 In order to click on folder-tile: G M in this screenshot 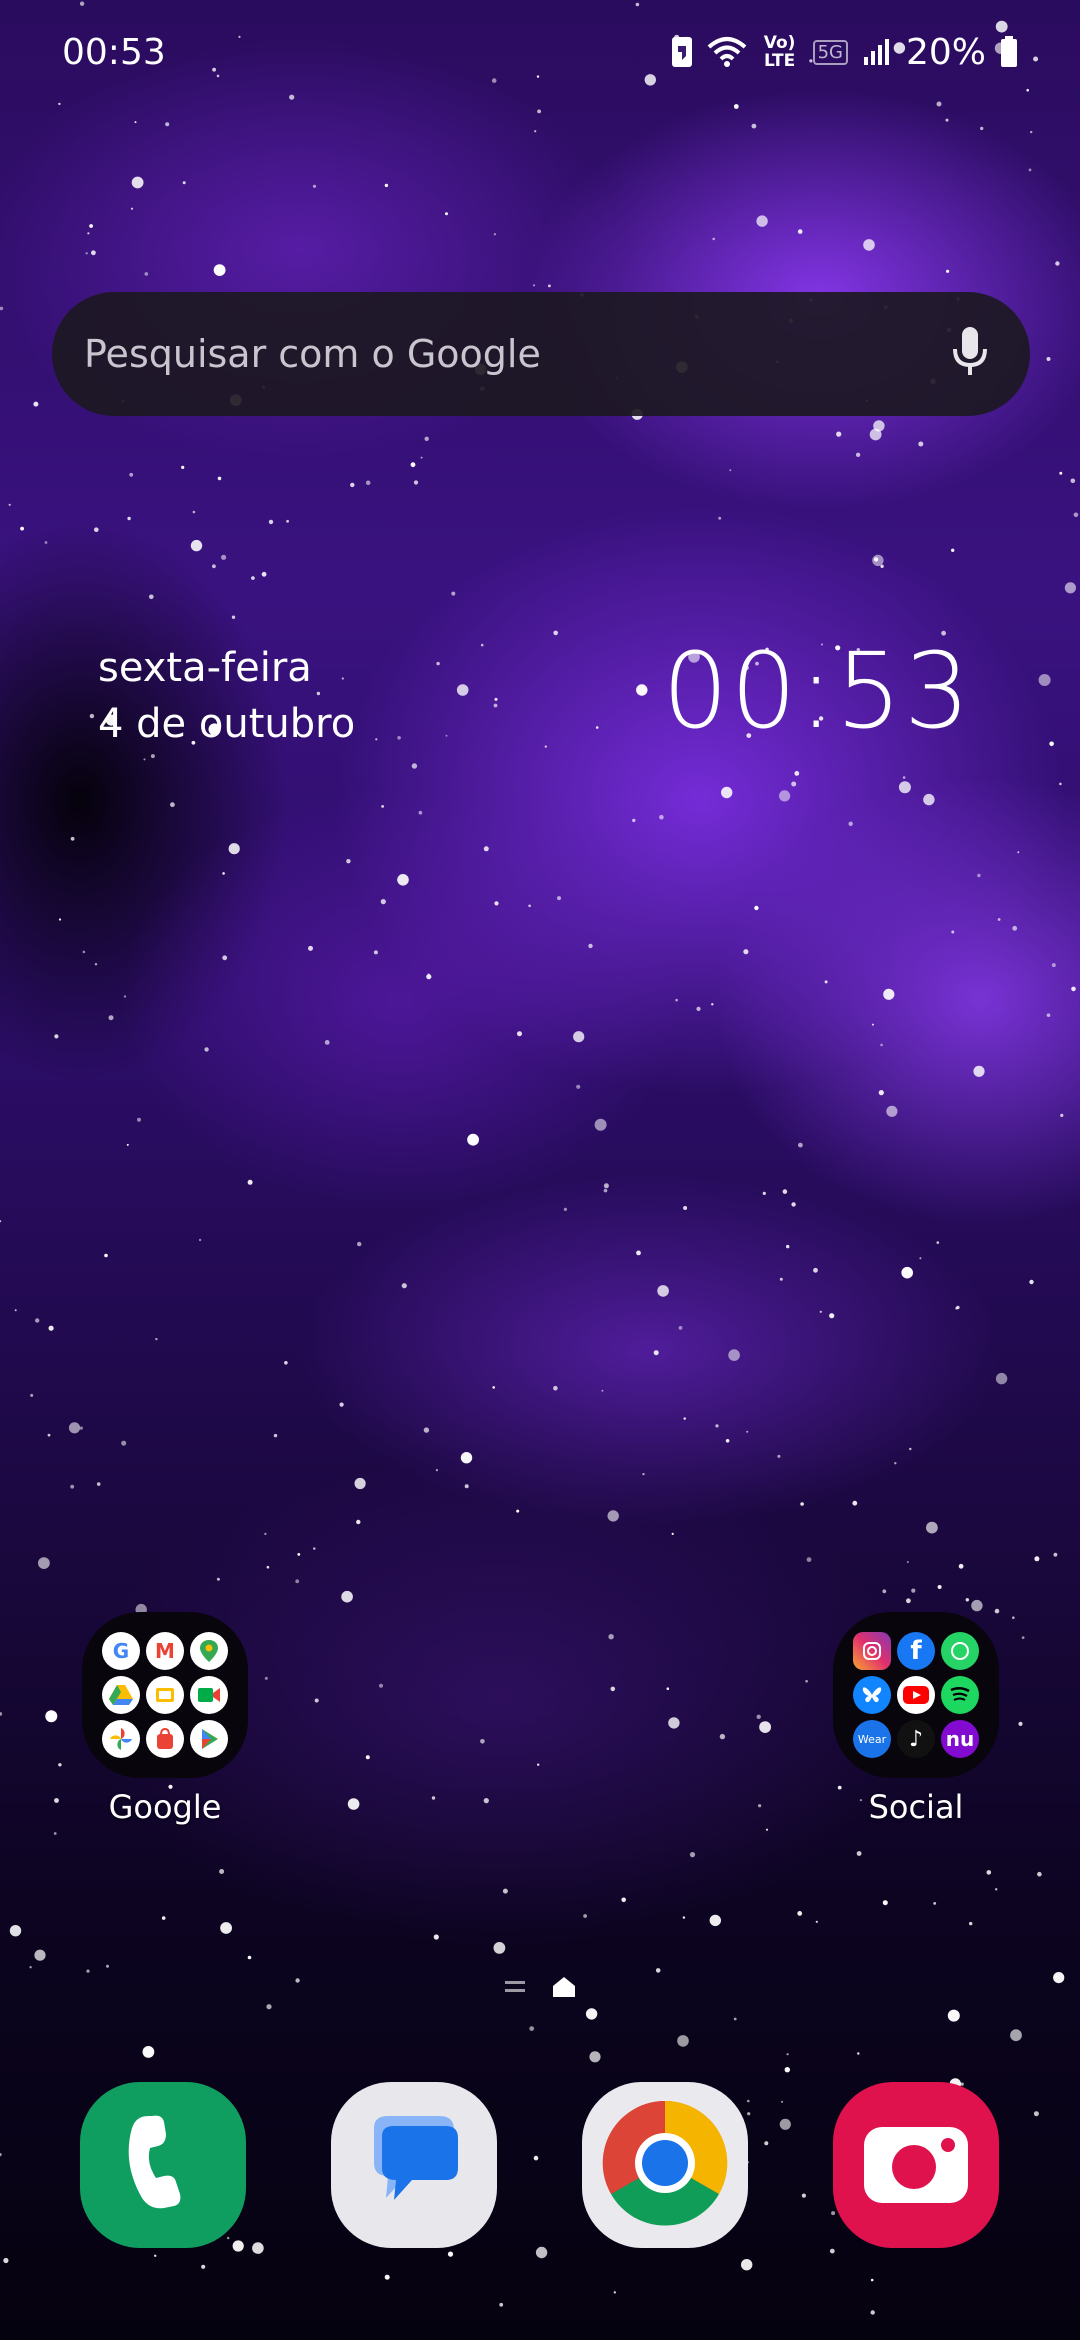, I will do `click(165, 1695)`.